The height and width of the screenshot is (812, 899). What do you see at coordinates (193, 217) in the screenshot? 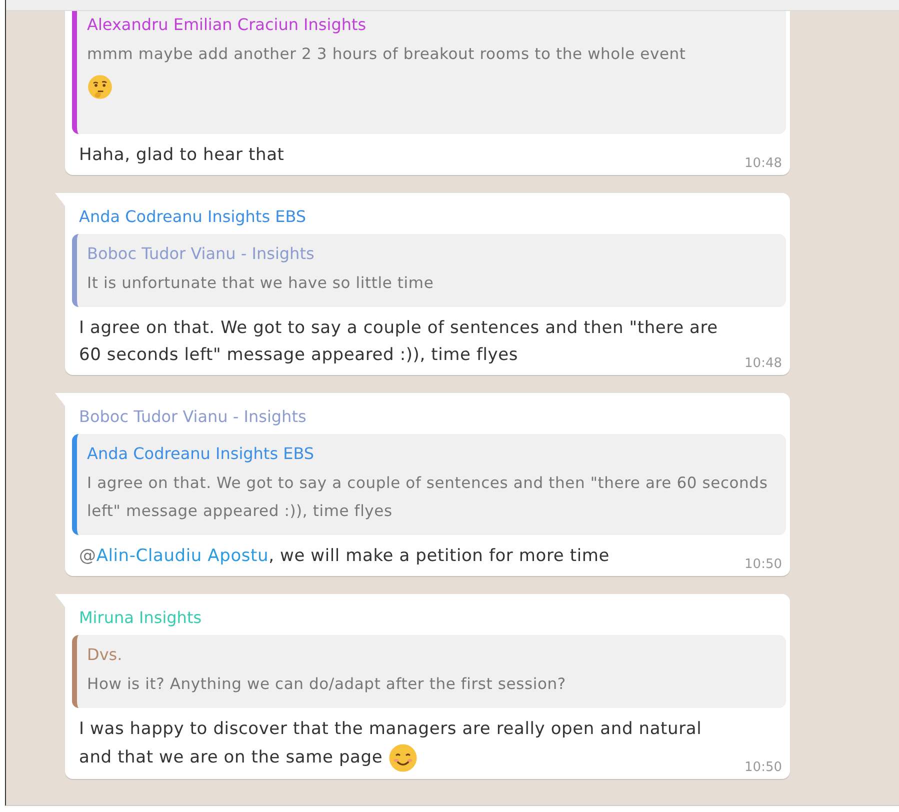
I see `sender-name: Anda Codreanu Insights EBS` at bounding box center [193, 217].